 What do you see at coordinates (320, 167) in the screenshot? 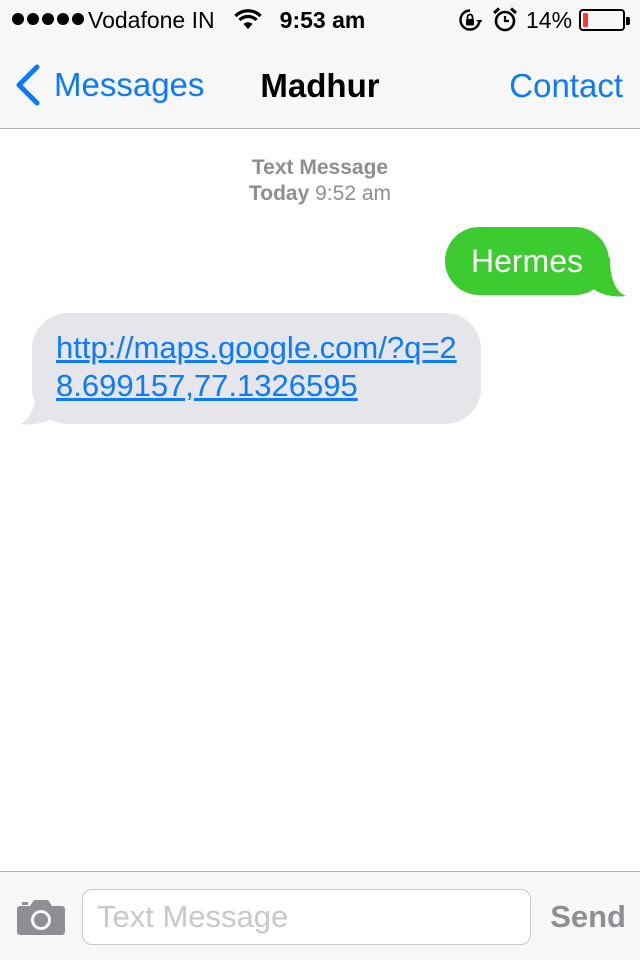
I see `message-type-label: Text Message` at bounding box center [320, 167].